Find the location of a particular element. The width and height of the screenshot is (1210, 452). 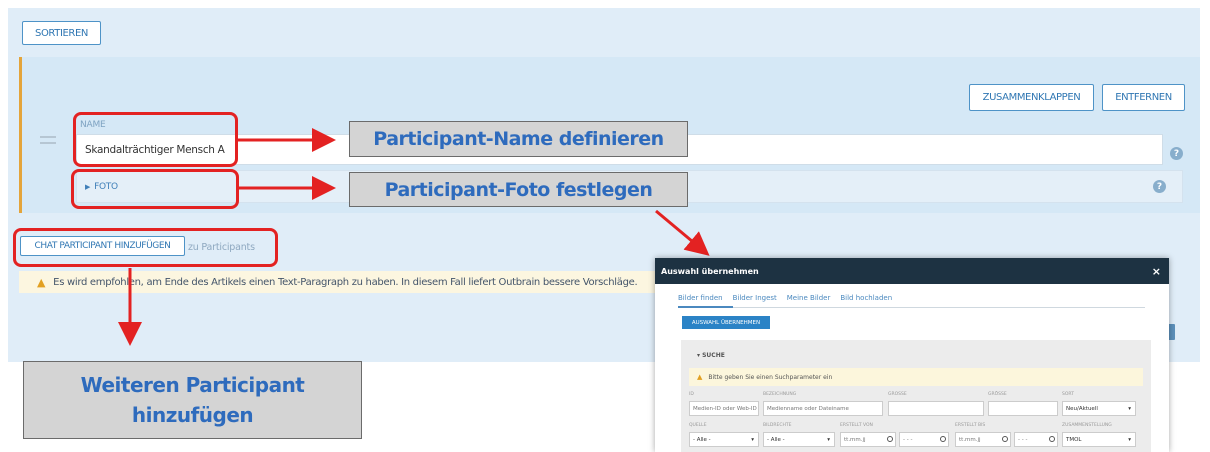

collapse-button: ZUSAMMENKLAPPEN is located at coordinates (1031, 97).